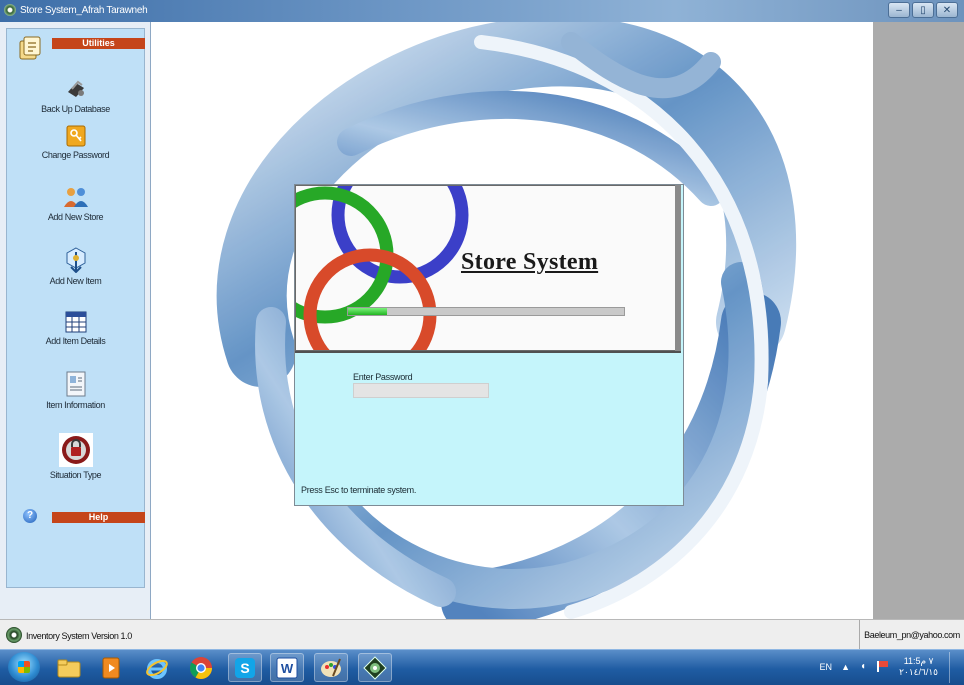 The width and height of the screenshot is (964, 685). I want to click on table-icon, so click(75, 322).